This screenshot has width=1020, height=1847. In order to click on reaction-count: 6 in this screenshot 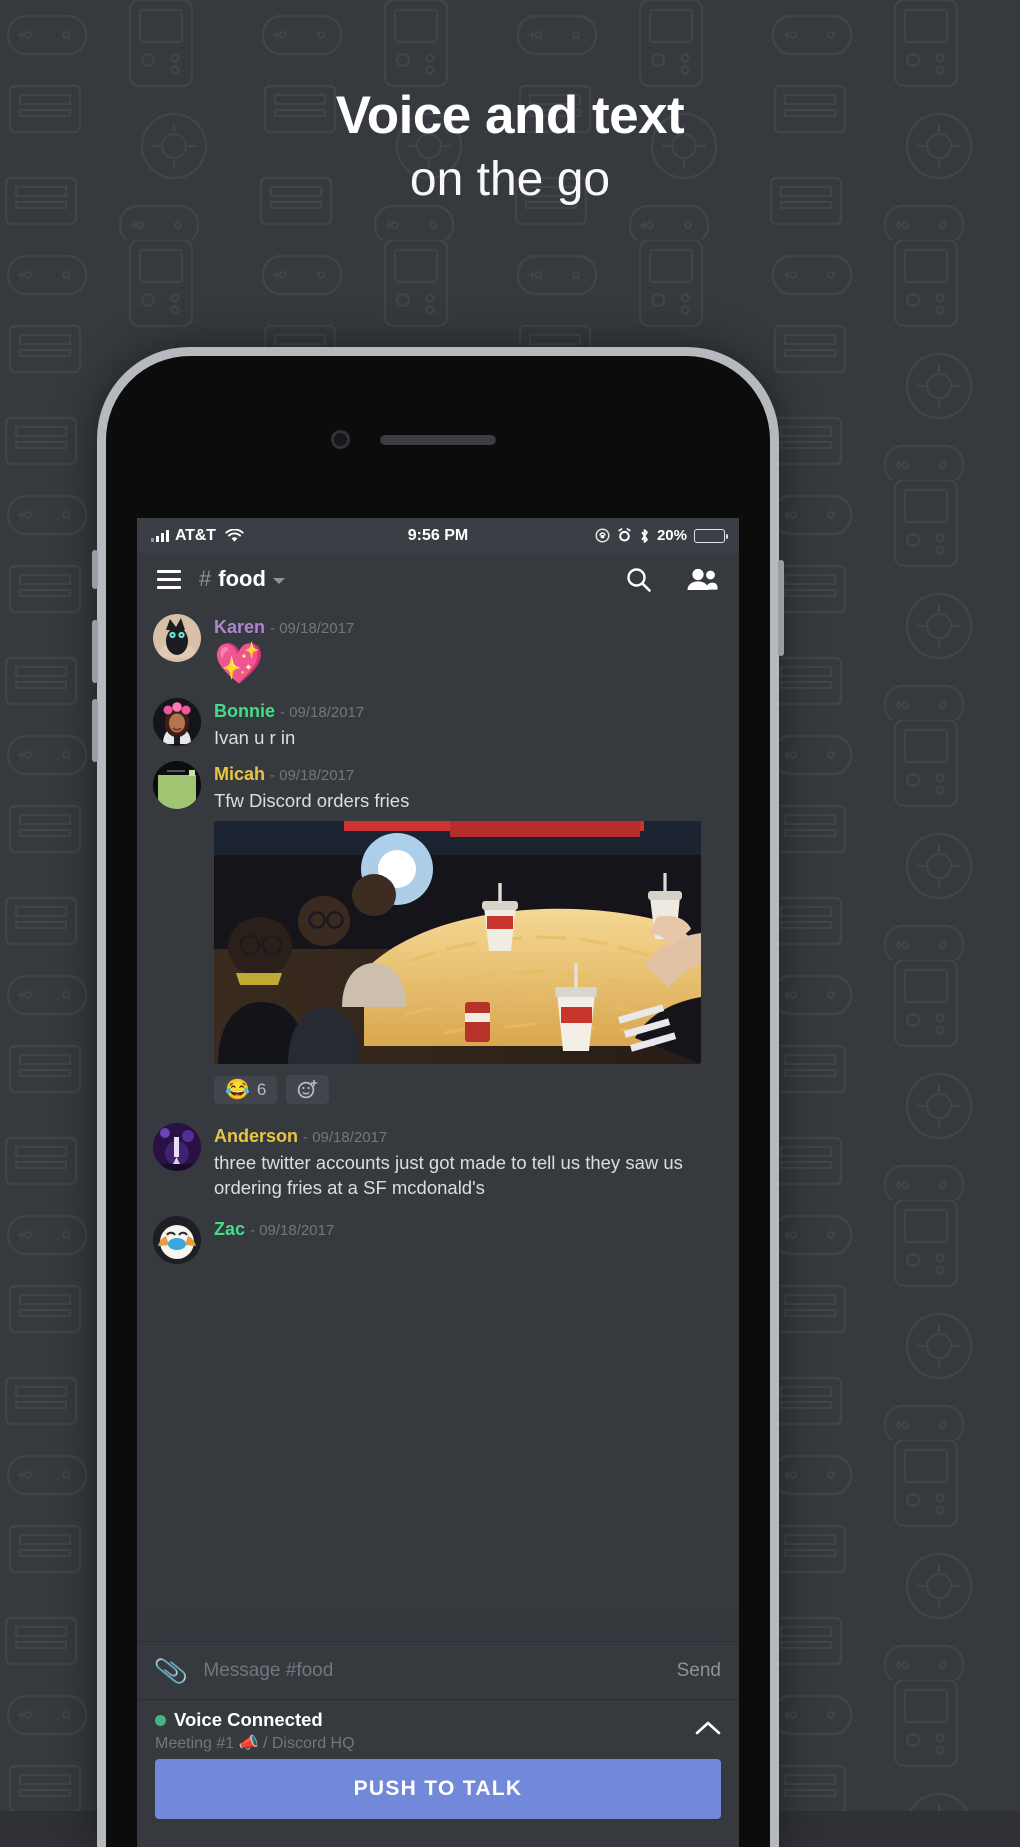, I will do `click(261, 1089)`.